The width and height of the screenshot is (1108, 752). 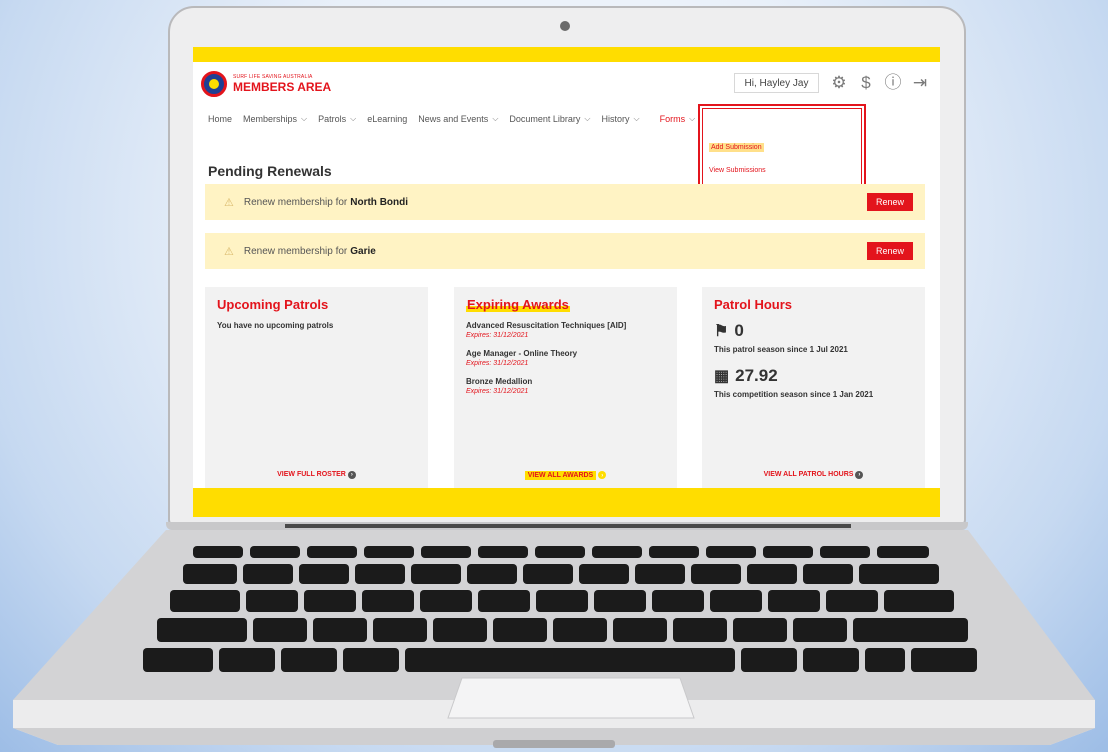 What do you see at coordinates (337, 119) in the screenshot?
I see `nav-patrols: Patrols ⌵` at bounding box center [337, 119].